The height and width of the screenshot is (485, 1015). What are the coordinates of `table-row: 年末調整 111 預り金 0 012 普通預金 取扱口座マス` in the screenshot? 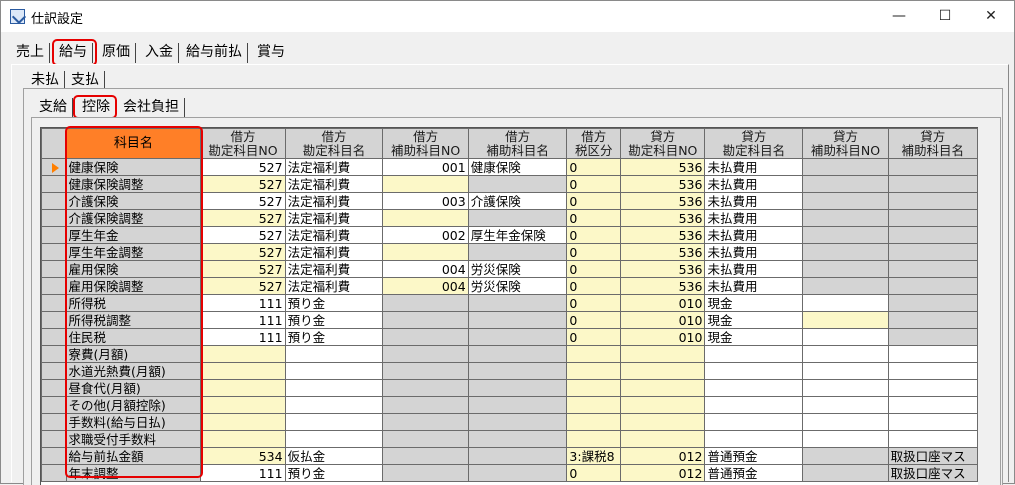 It's located at (509, 473).